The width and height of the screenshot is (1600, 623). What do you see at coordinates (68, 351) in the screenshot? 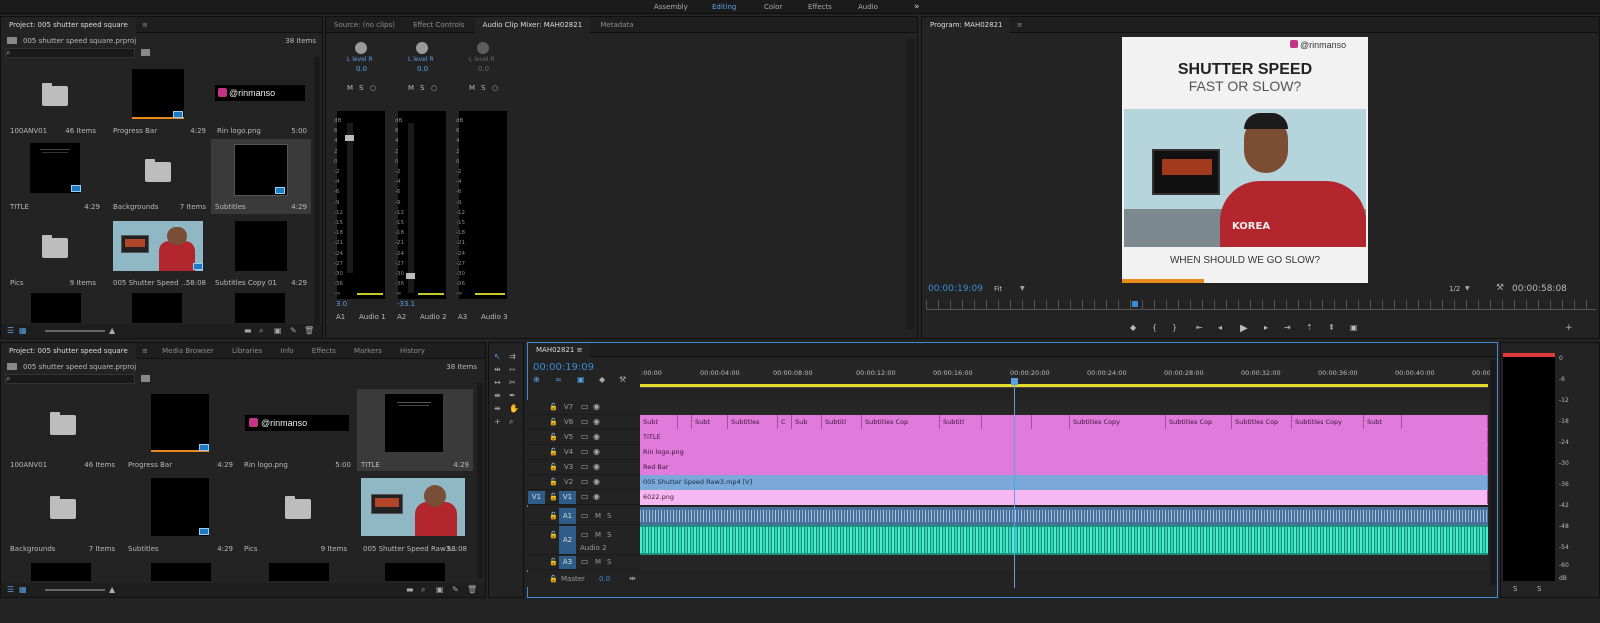
I see `tab-project: Project: 005 shutter speed square` at bounding box center [68, 351].